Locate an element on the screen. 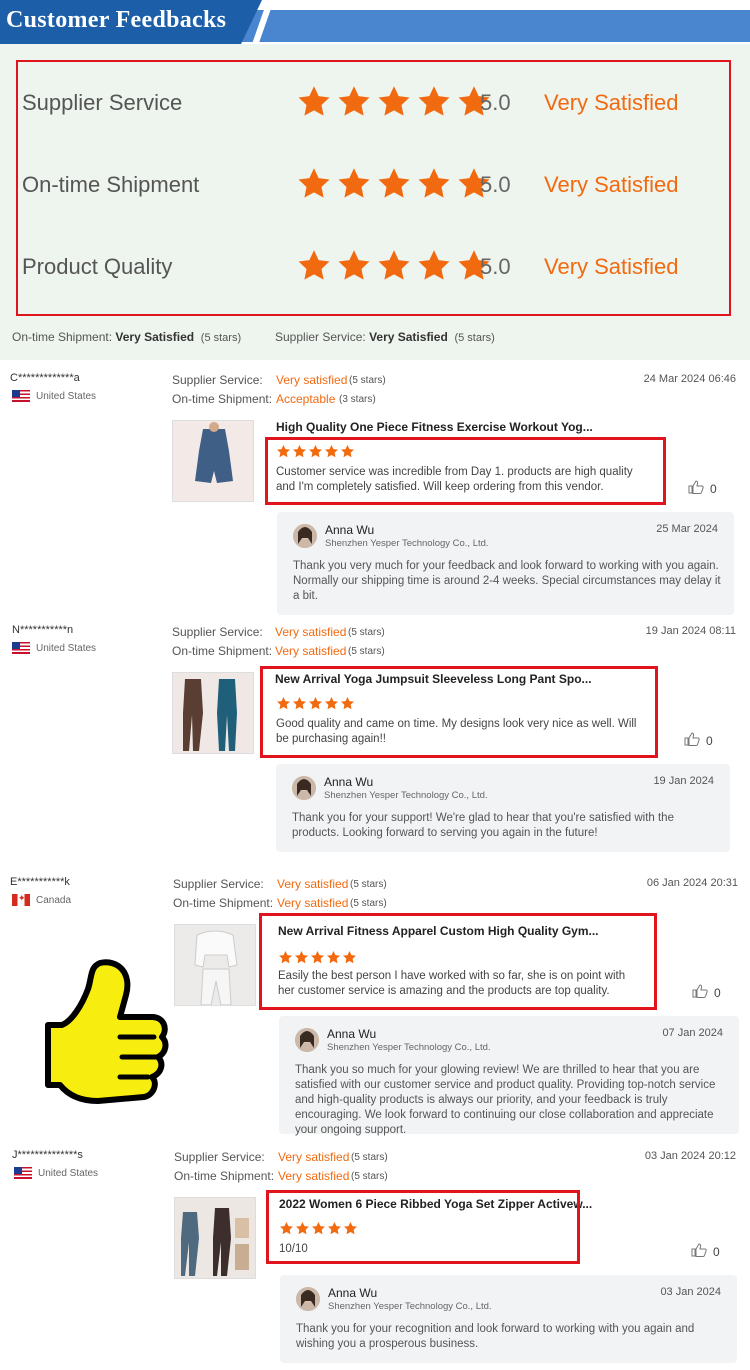 This screenshot has width=750, height=1370. summary-row-supplier-service: Supplier Service 5.0 Very Satisfied is located at coordinates (367, 104).